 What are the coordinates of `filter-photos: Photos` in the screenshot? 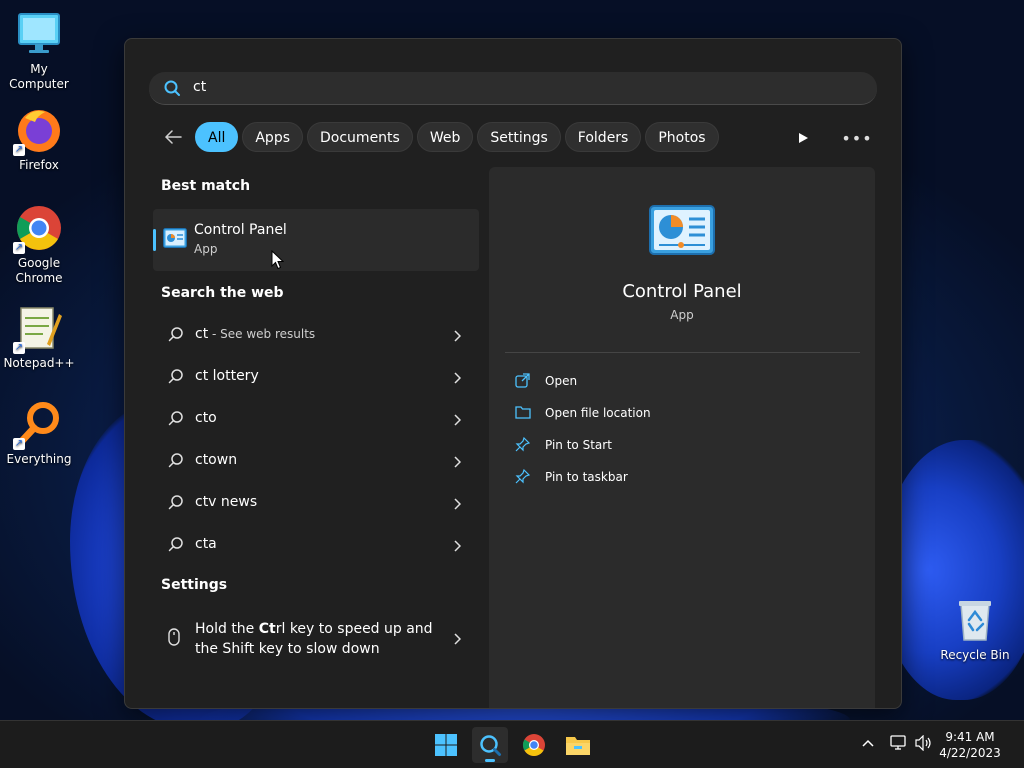 It's located at (682, 137).